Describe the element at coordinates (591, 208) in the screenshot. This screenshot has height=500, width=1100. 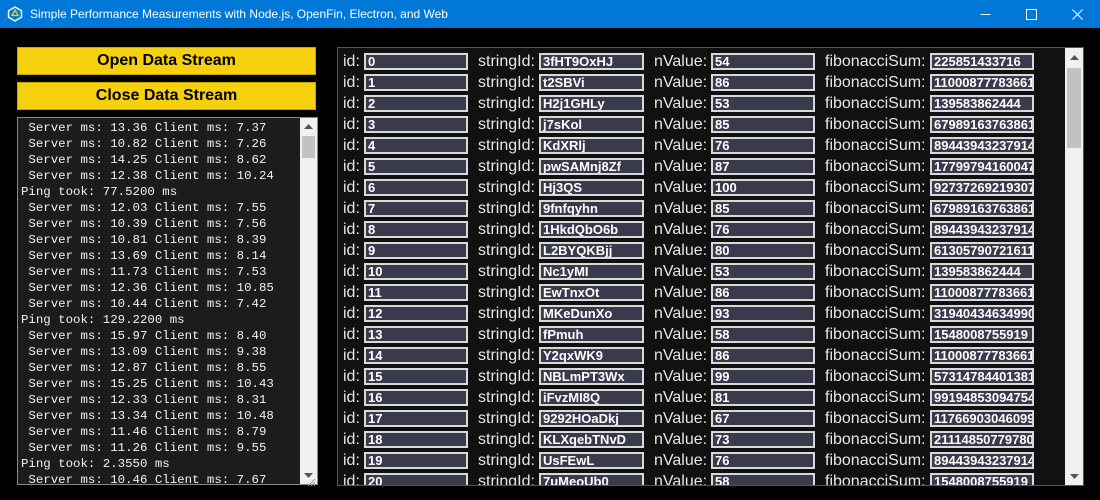
I see `stringid-field: 9fnfqyhn` at that location.